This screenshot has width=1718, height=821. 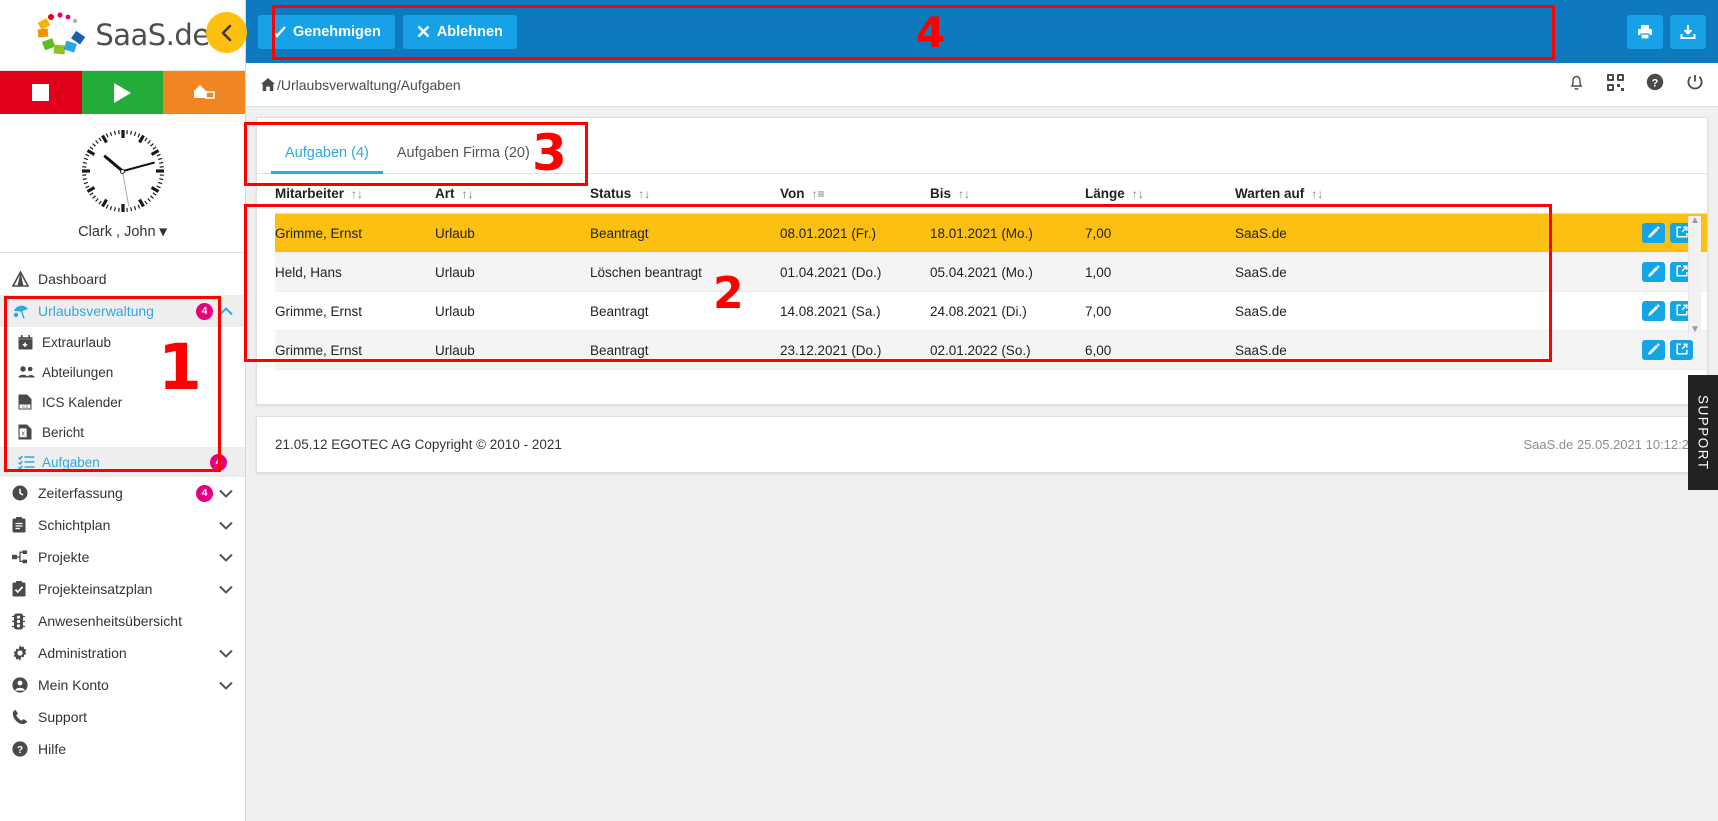 I want to click on tab-aufgaben: Aufgaben (4), so click(x=327, y=159).